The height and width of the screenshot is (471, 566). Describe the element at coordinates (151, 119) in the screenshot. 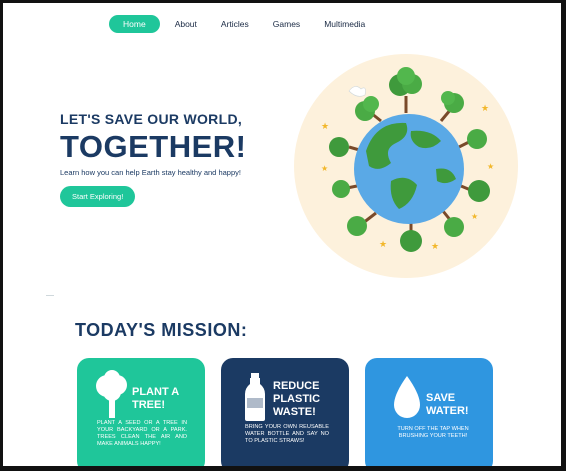

I see `hero-subtitle: LET'S SAVE OUR WORLD,` at that location.